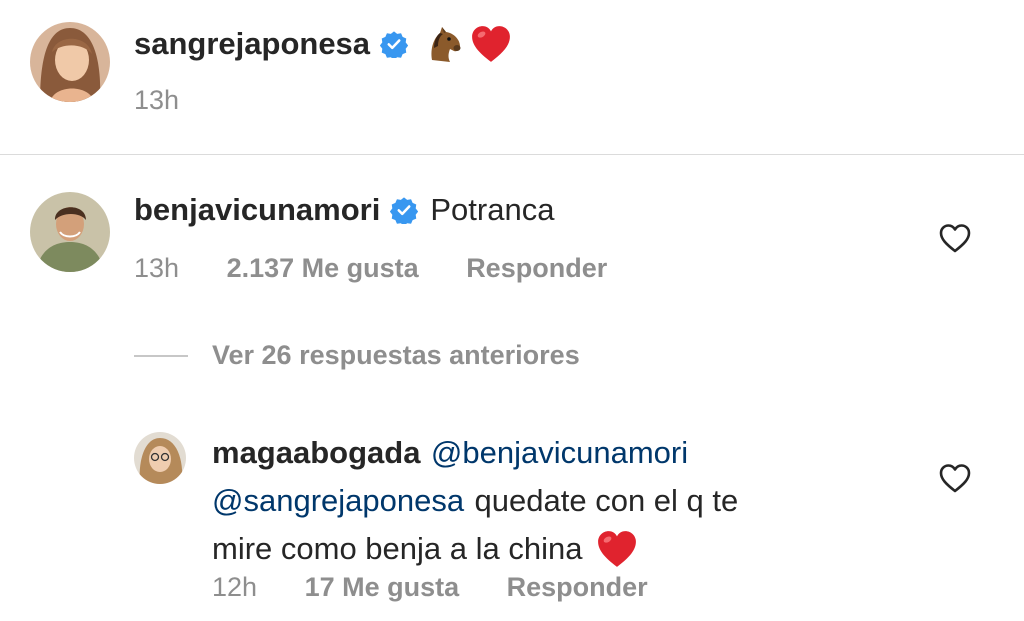 The height and width of the screenshot is (621, 1024). What do you see at coordinates (559, 452) in the screenshot?
I see `mention-link: @benjavicunamori` at bounding box center [559, 452].